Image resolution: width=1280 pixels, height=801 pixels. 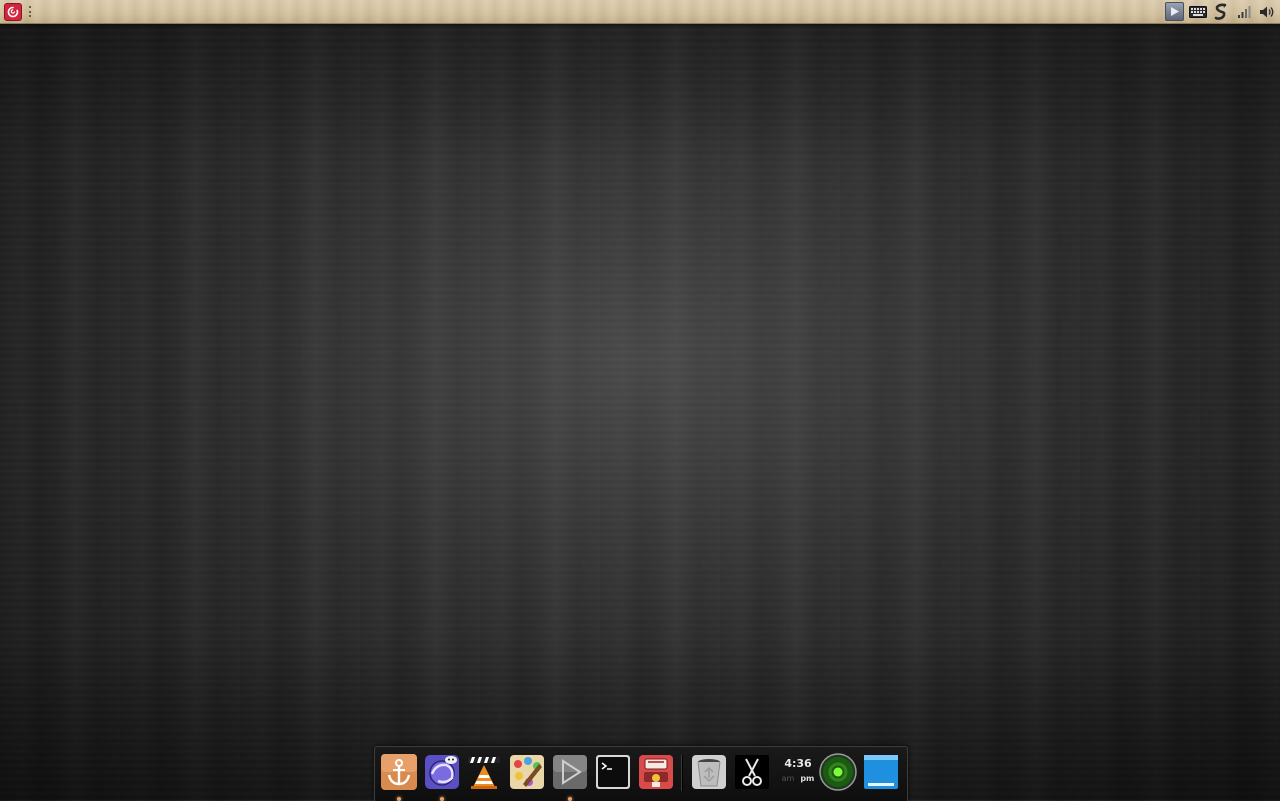 I want to click on anchor-app-icon, so click(x=399, y=772).